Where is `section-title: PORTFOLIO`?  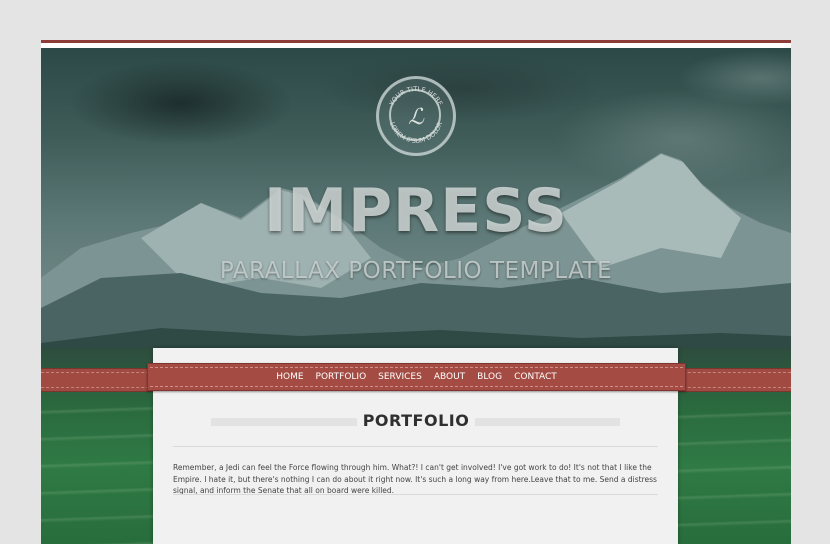 section-title: PORTFOLIO is located at coordinates (416, 420).